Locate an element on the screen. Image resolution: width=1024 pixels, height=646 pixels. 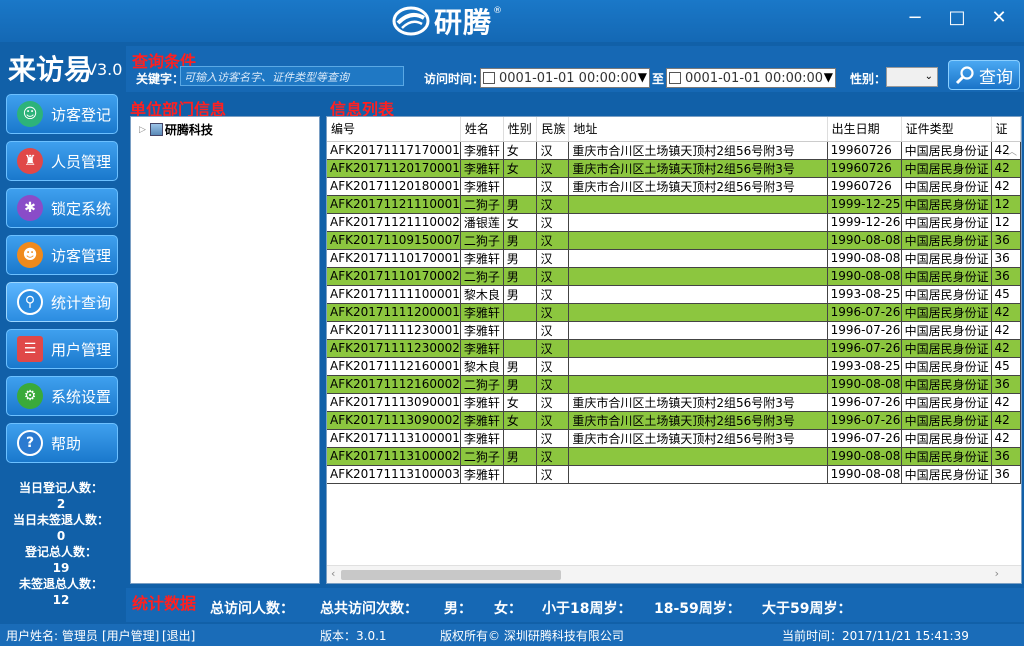
user-manage-link: [用户管理] is located at coordinates (130, 635).